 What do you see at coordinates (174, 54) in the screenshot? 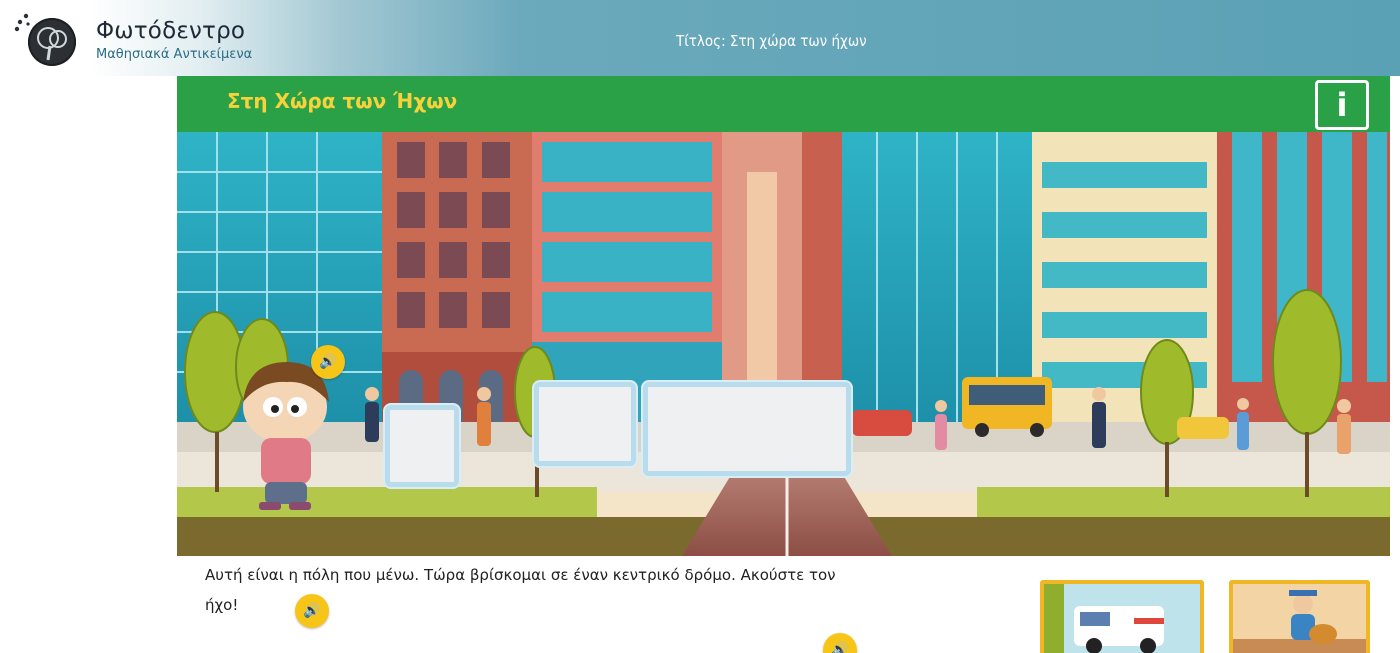
I see `brand-subtitle: Μαθησιακά Αντικείμενα` at bounding box center [174, 54].